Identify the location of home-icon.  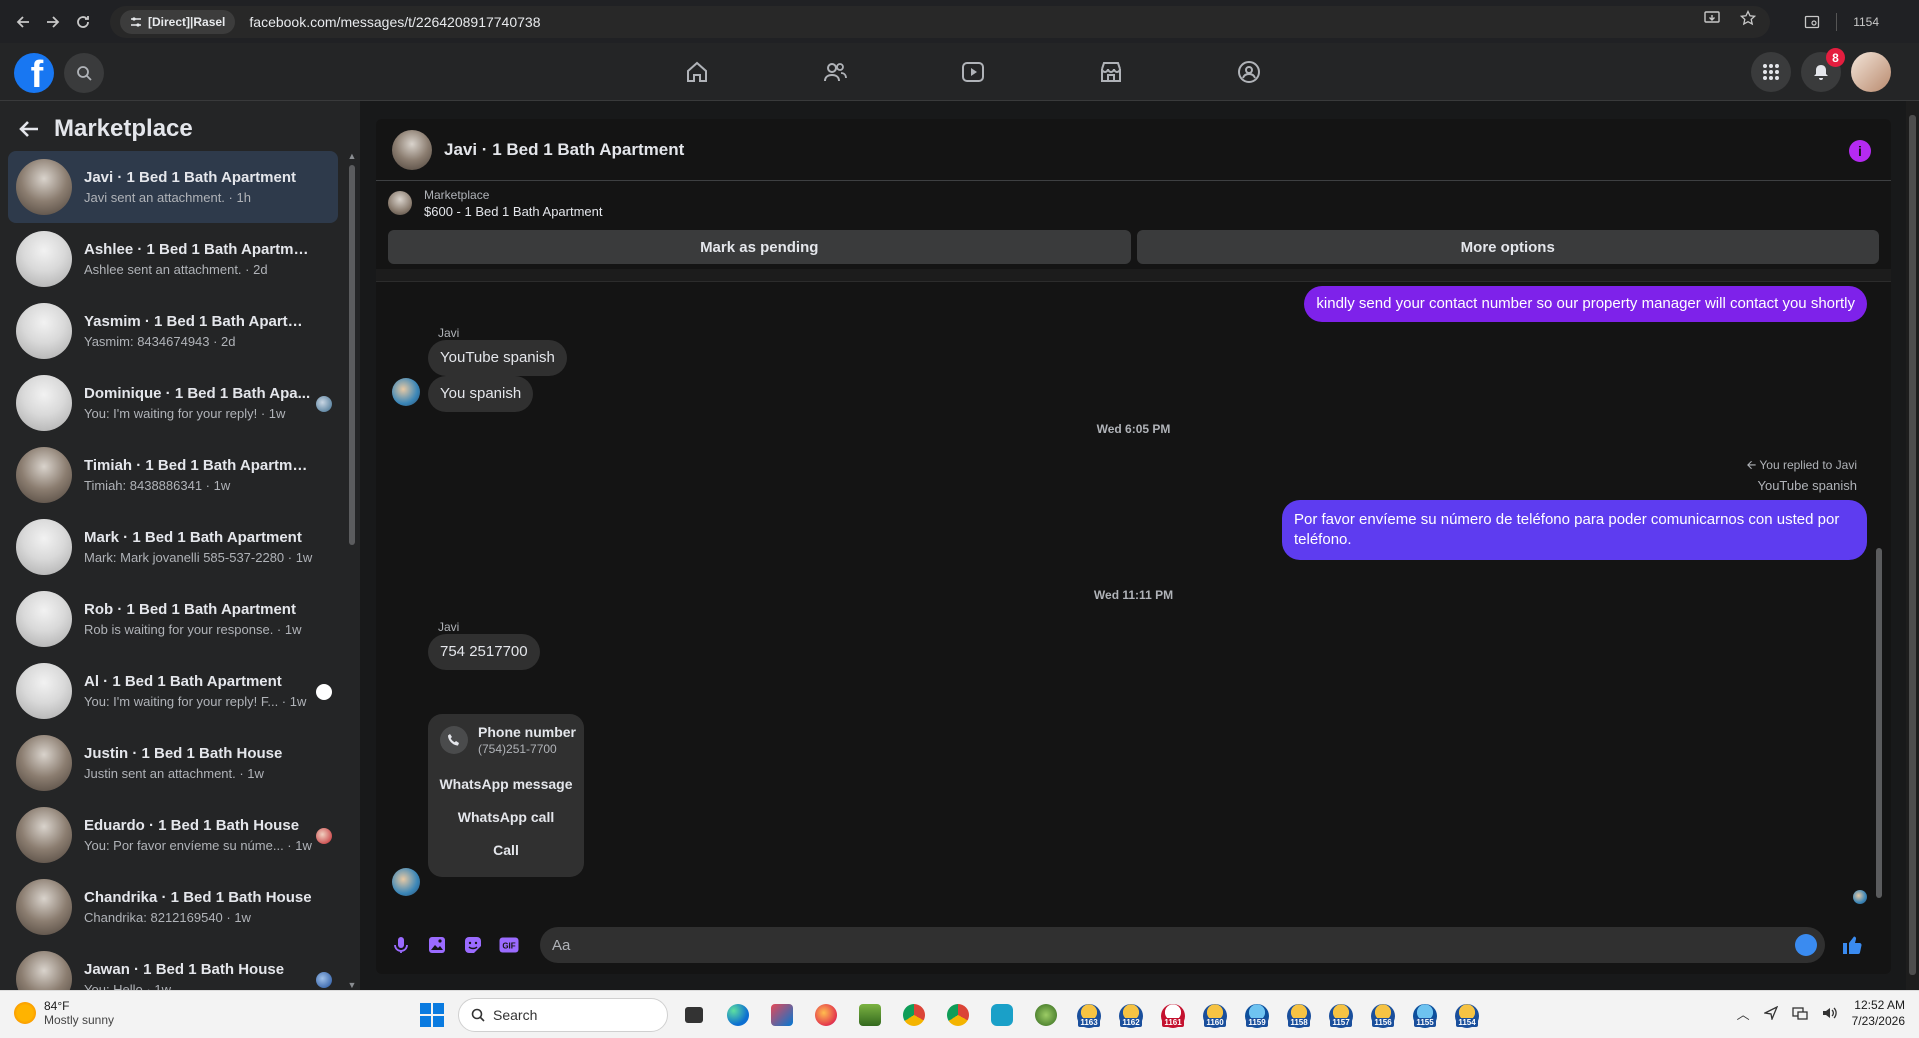
(697, 71).